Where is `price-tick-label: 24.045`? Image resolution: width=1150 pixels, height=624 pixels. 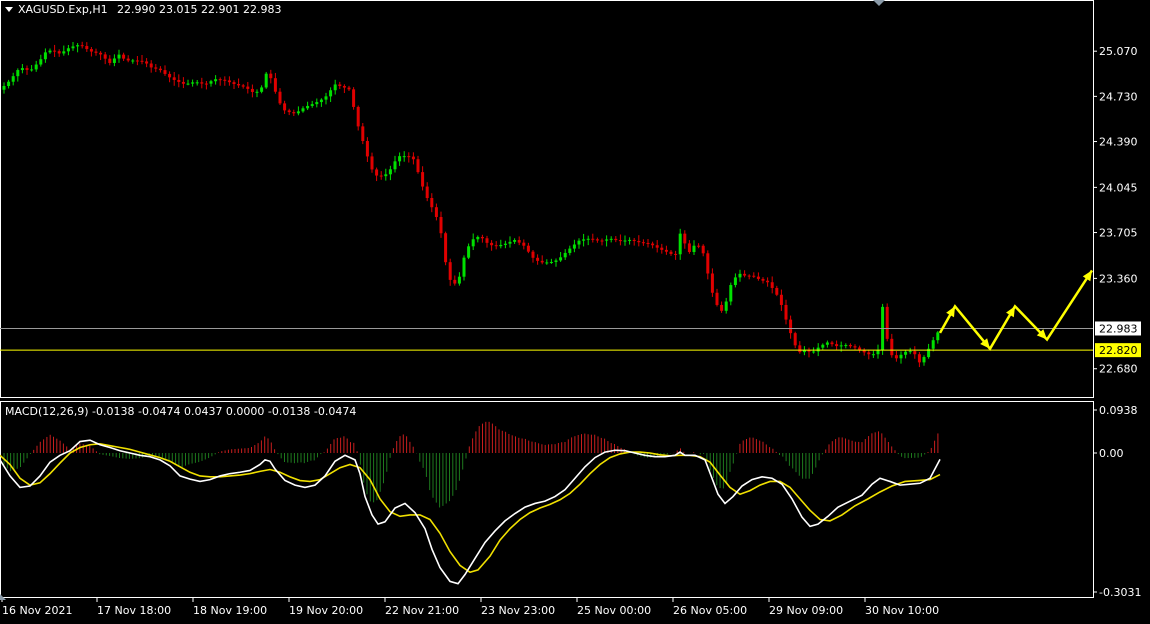 price-tick-label: 24.045 is located at coordinates (1118, 187).